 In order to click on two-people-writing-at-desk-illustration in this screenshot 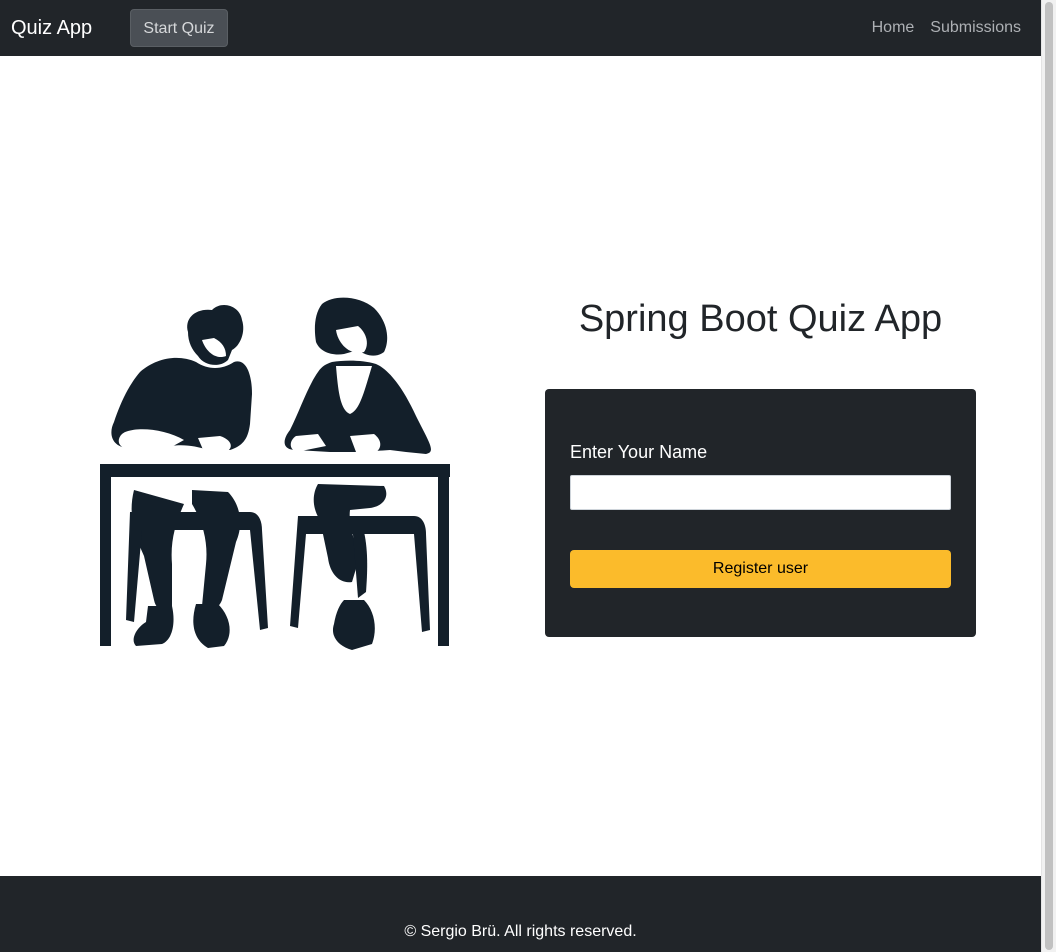, I will do `click(275, 473)`.